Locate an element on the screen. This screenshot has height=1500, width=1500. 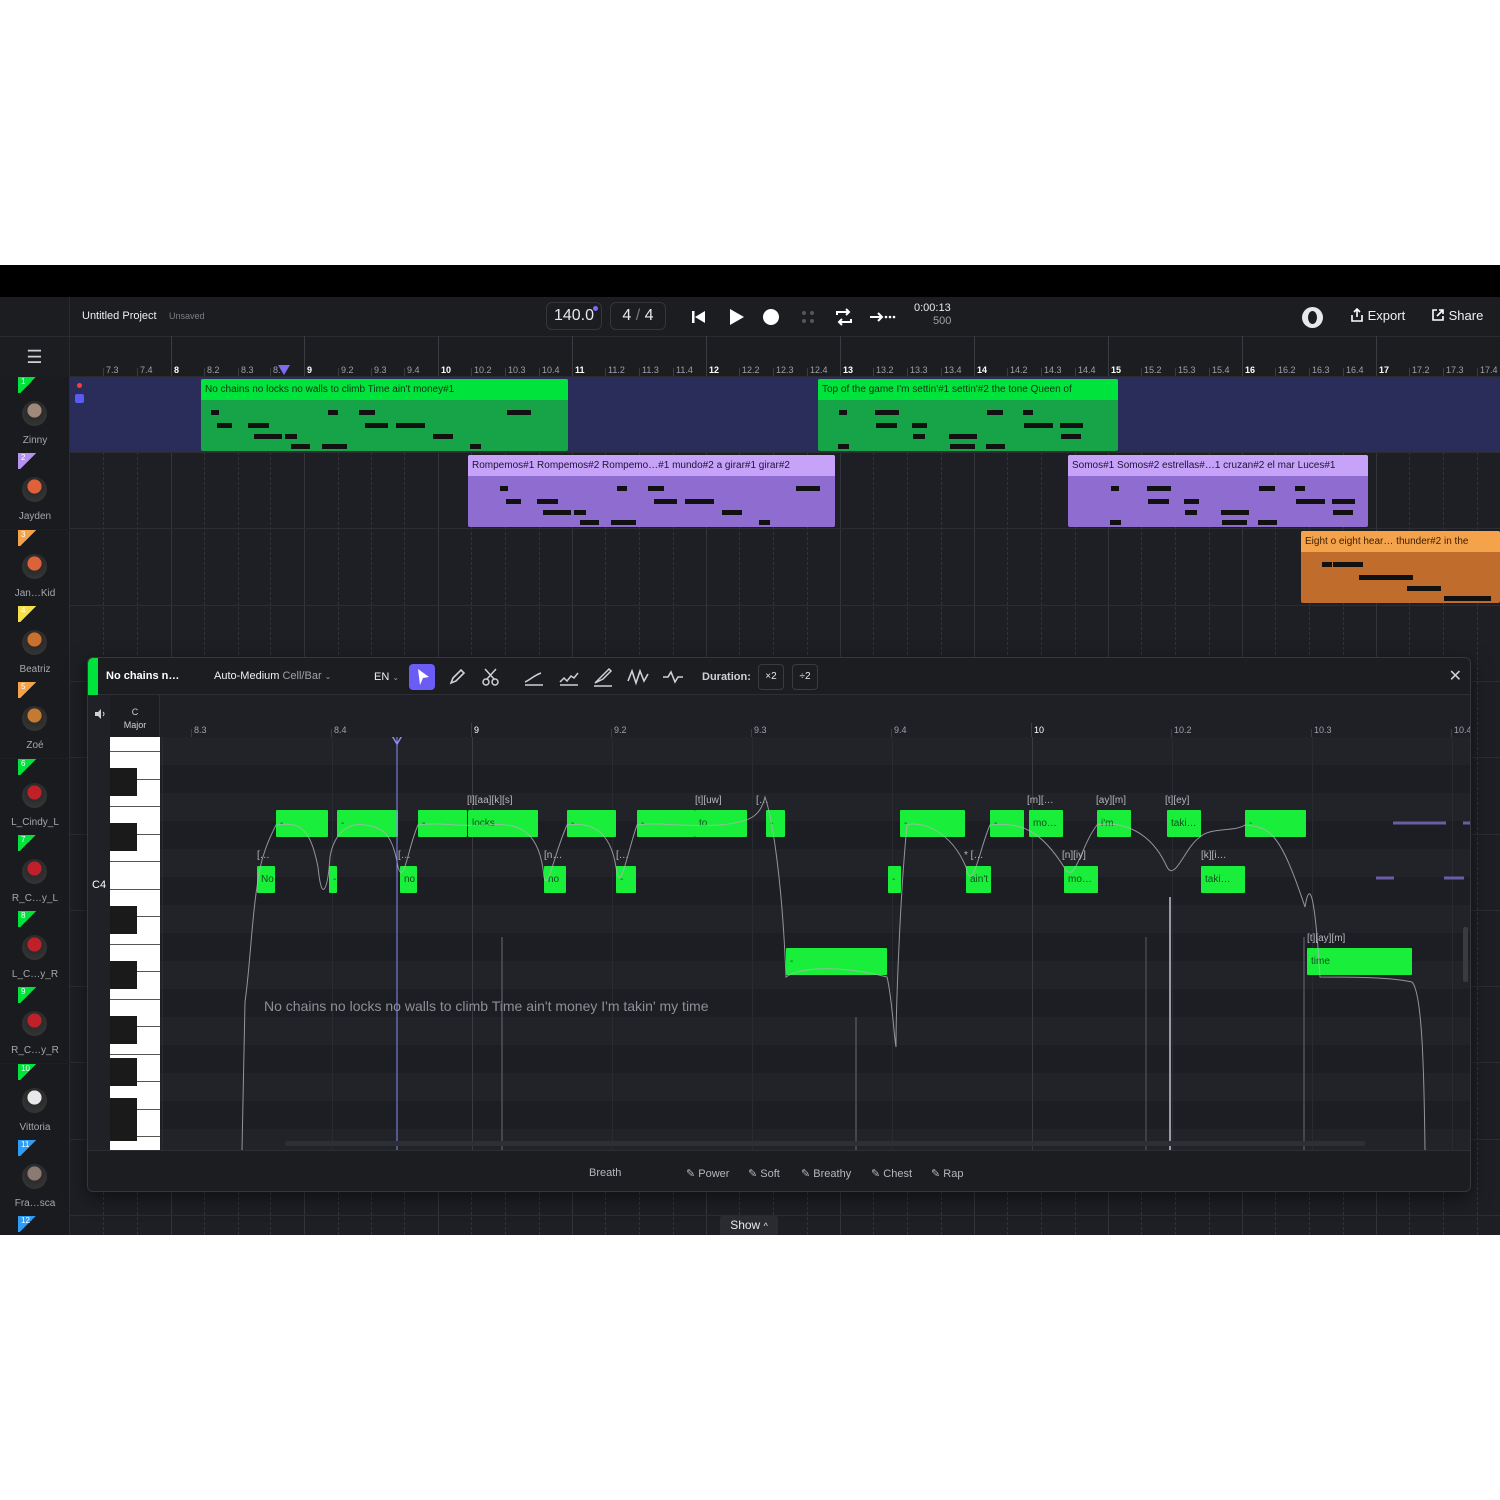
show-button: Show ^ is located at coordinates (749, 1225).